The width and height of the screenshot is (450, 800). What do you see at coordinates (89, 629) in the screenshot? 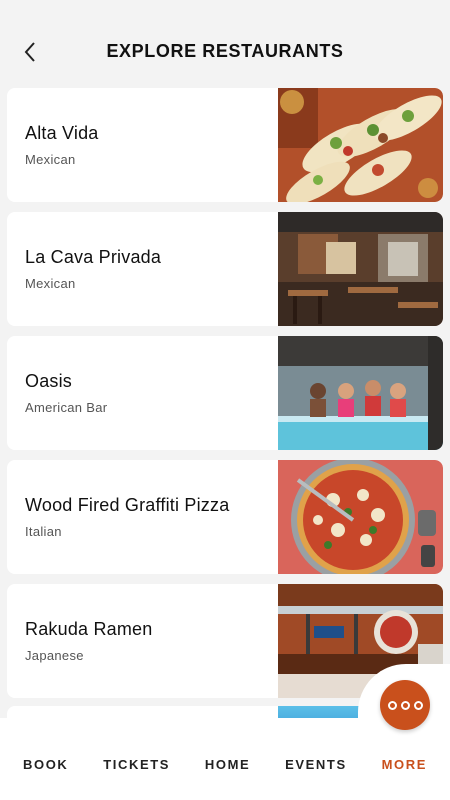
I see `restaurant-name: Rakuda Ramen` at bounding box center [89, 629].